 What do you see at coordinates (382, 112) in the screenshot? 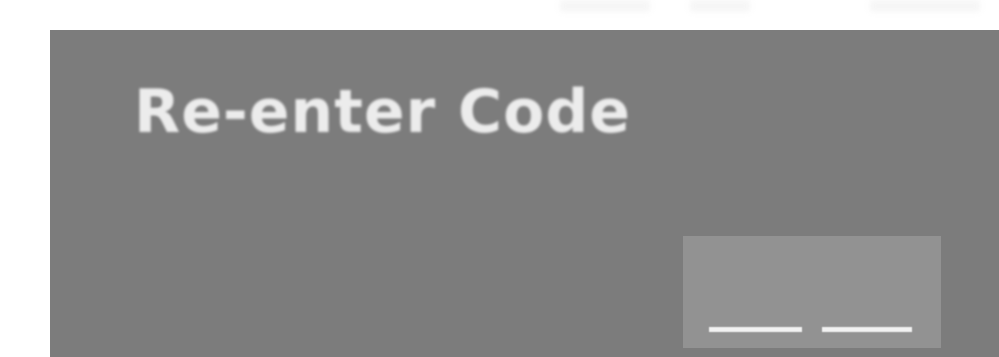
I see `dialog-title: Re-enter Code` at bounding box center [382, 112].